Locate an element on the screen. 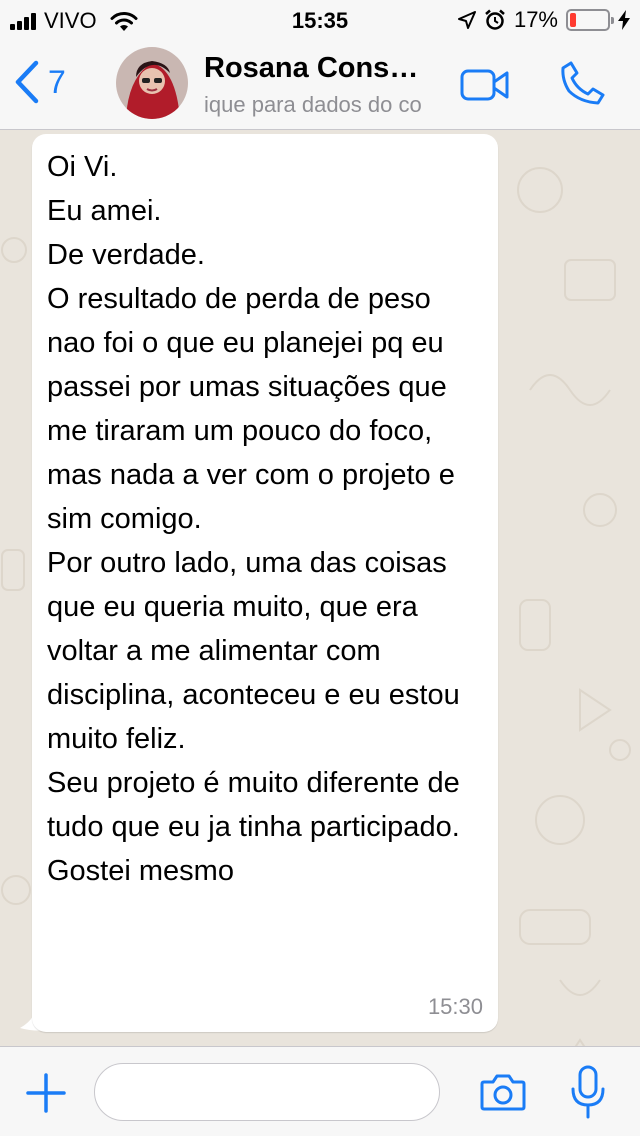  status-bar: VIVO 15:35 17% is located at coordinates (320, 20).